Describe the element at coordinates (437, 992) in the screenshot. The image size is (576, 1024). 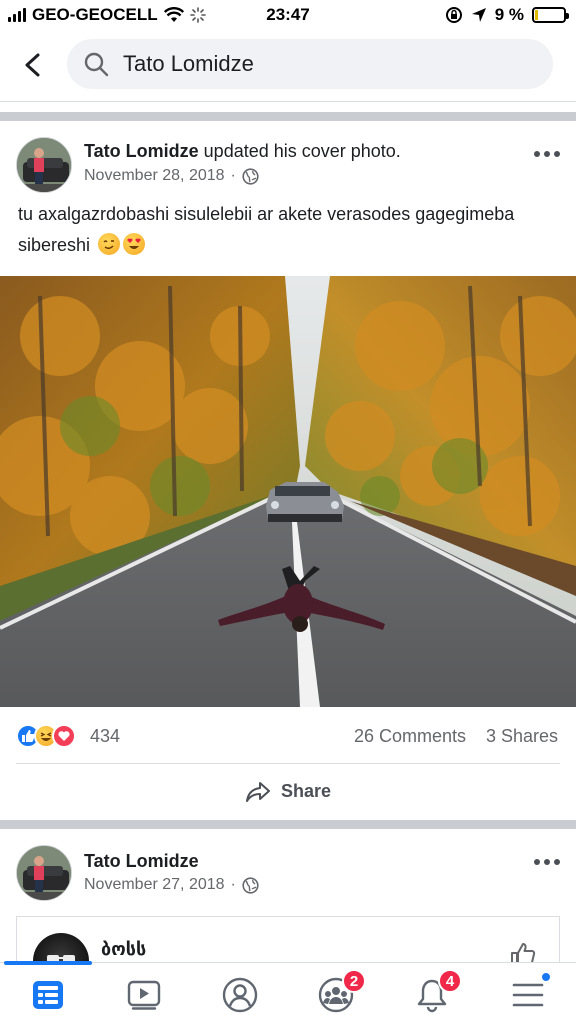
I see `tab-notifications: 4` at that location.